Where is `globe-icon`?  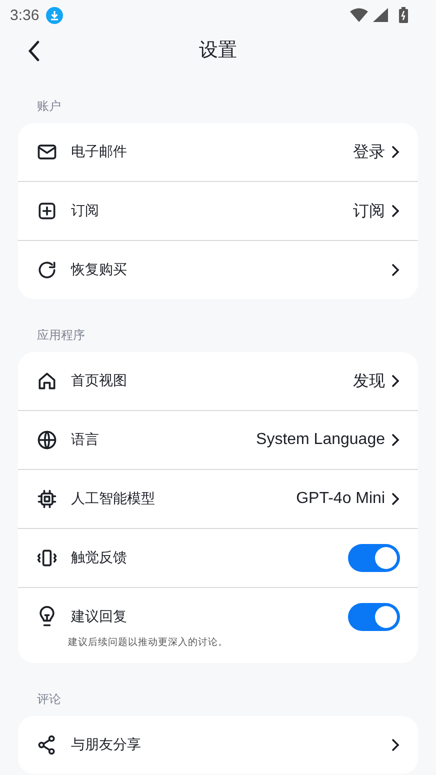
globe-icon is located at coordinates (47, 440).